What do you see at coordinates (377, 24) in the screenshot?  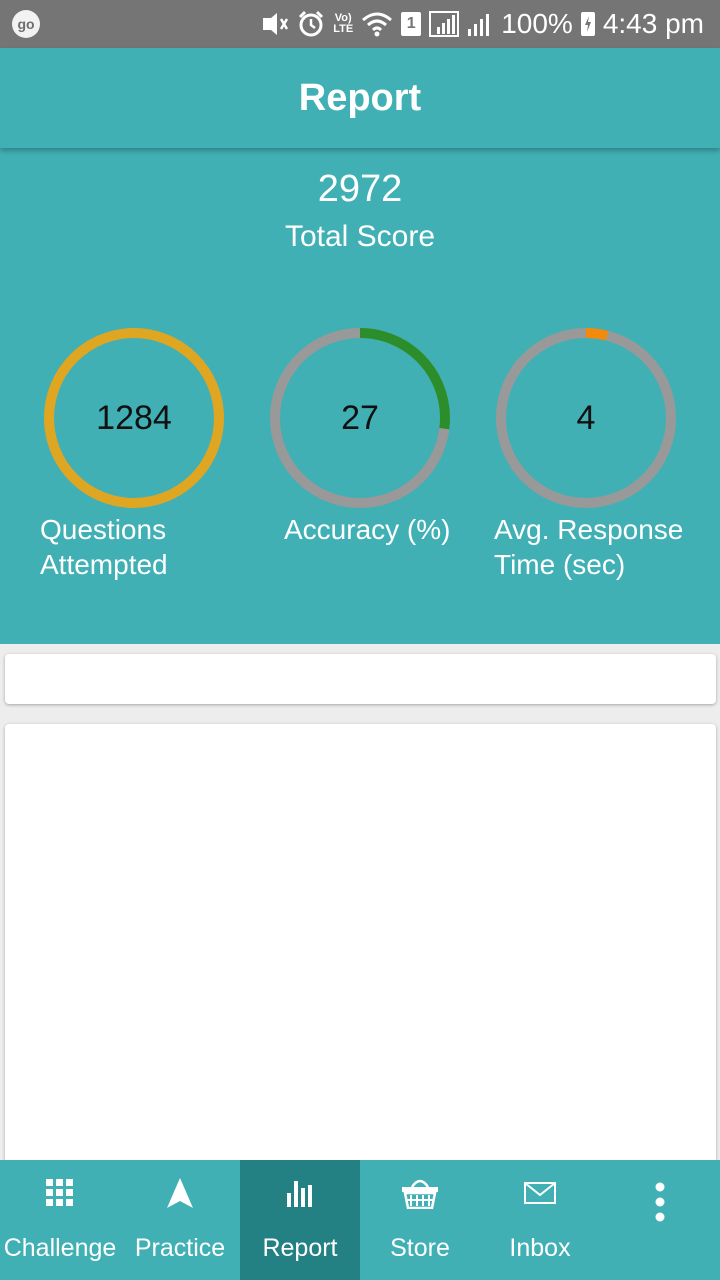 I see `wifi-icon` at bounding box center [377, 24].